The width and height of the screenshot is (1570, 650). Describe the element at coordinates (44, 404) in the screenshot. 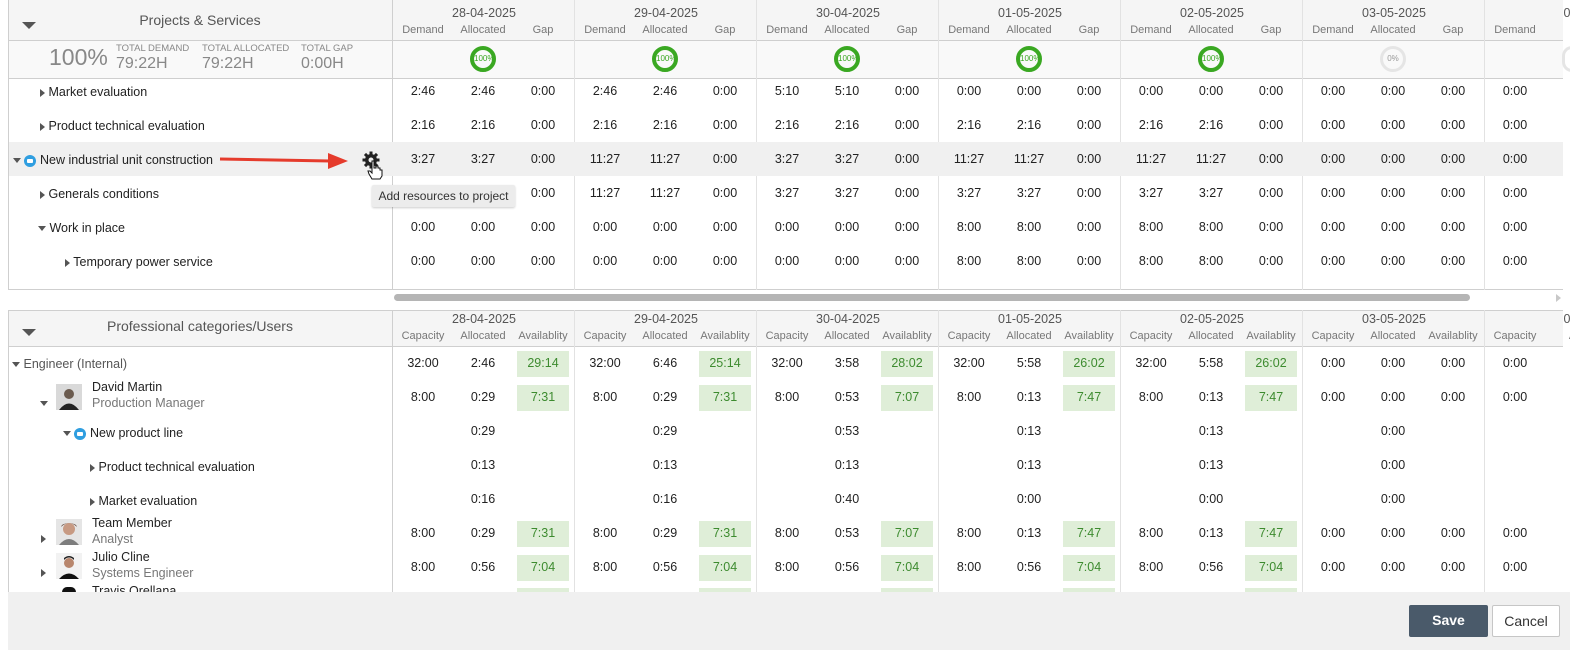

I see `expand-david-martin` at that location.